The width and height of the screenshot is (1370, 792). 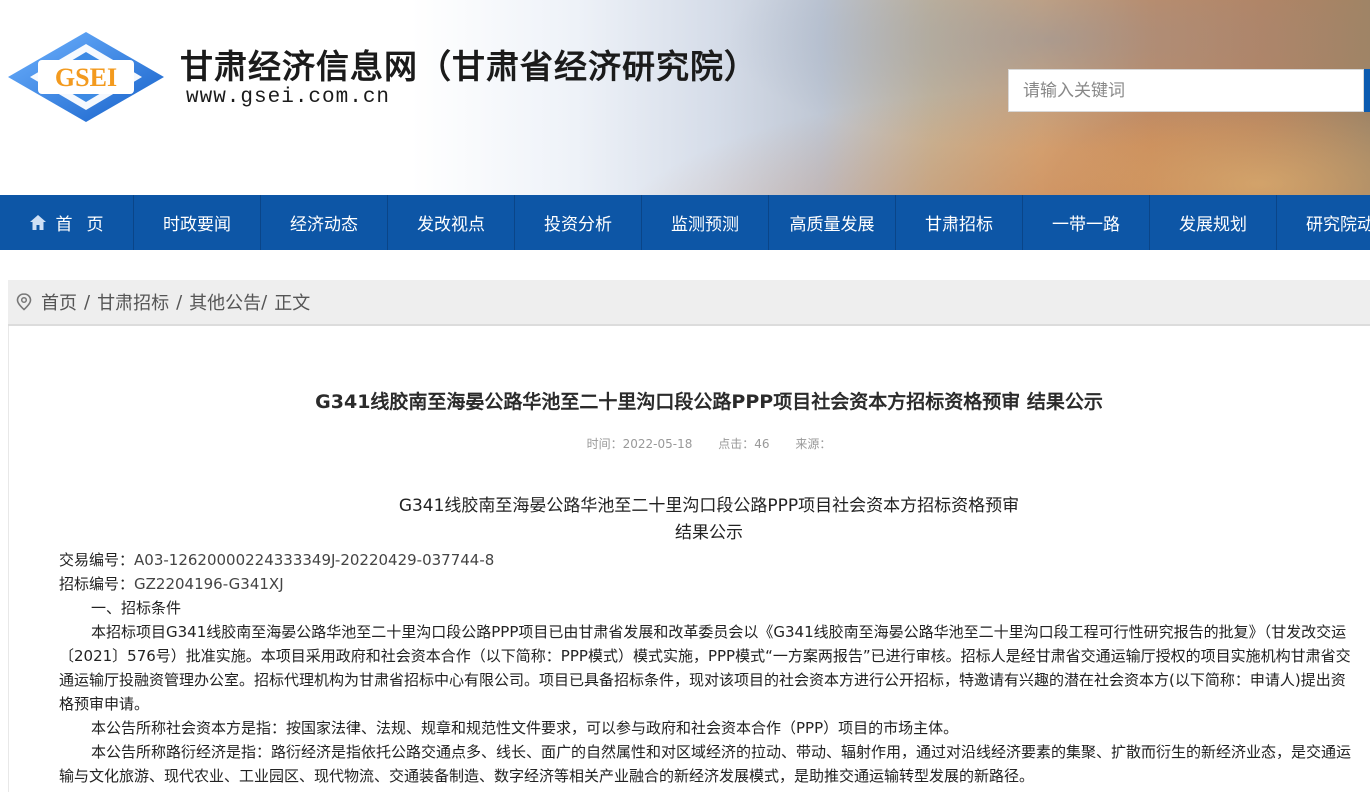 What do you see at coordinates (1186, 90) in the screenshot?
I see `search-input` at bounding box center [1186, 90].